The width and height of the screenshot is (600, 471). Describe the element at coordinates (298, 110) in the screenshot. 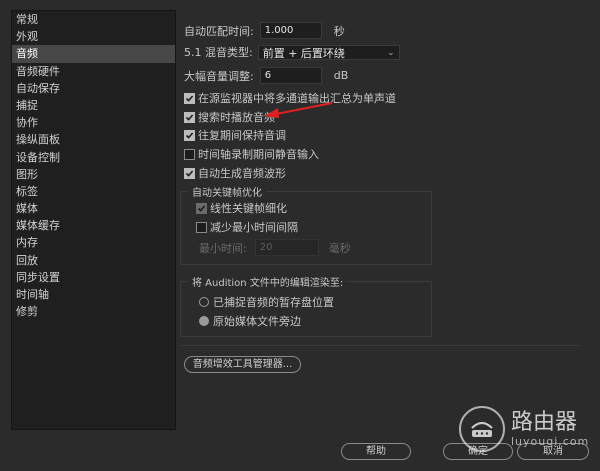

I see `annotation-arrow-icon` at that location.